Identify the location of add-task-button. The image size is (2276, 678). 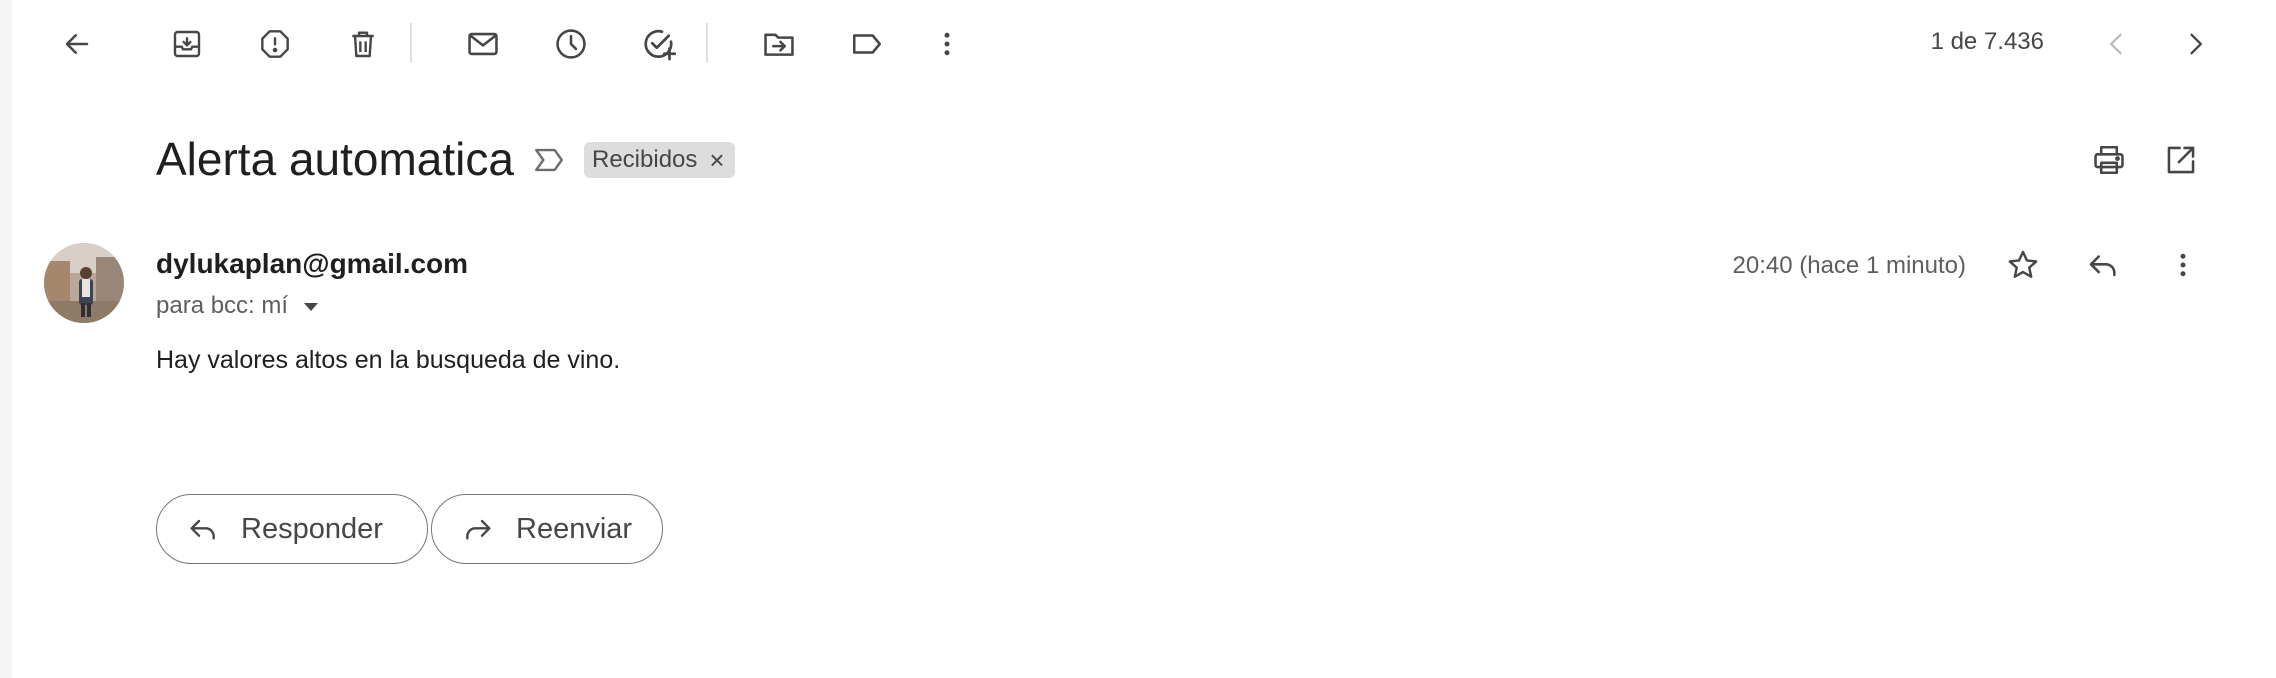
(659, 44).